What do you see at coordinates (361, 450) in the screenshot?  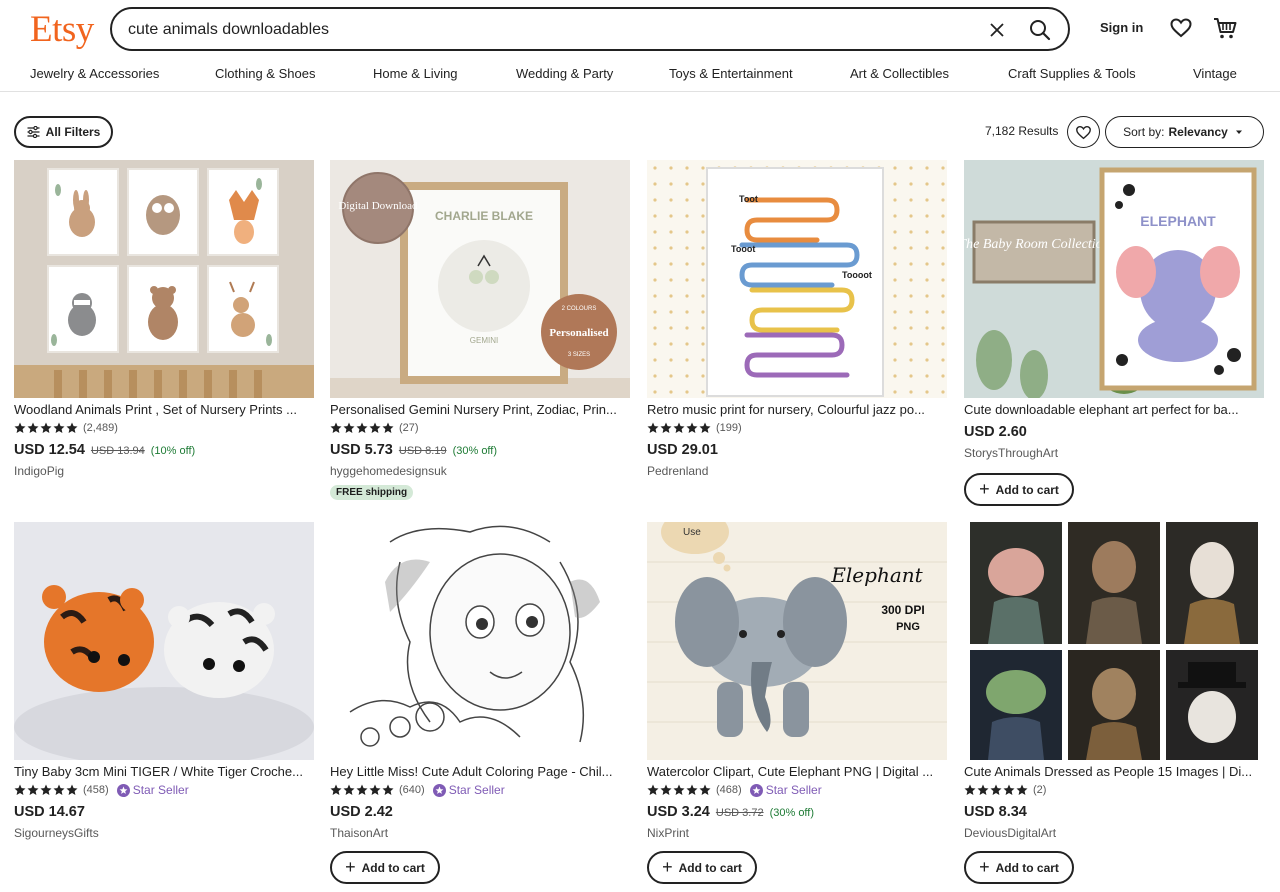 I see `price: USD 5.73` at bounding box center [361, 450].